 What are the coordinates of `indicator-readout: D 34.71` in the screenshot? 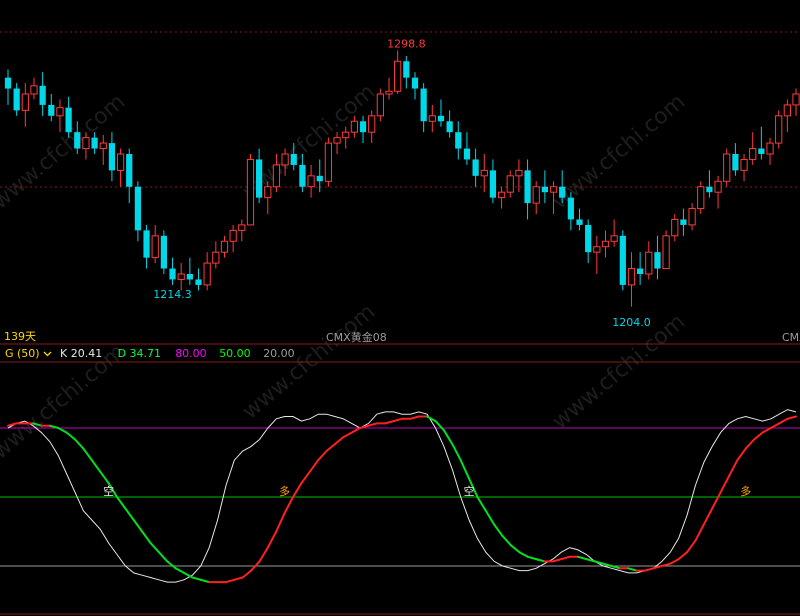 It's located at (139, 353).